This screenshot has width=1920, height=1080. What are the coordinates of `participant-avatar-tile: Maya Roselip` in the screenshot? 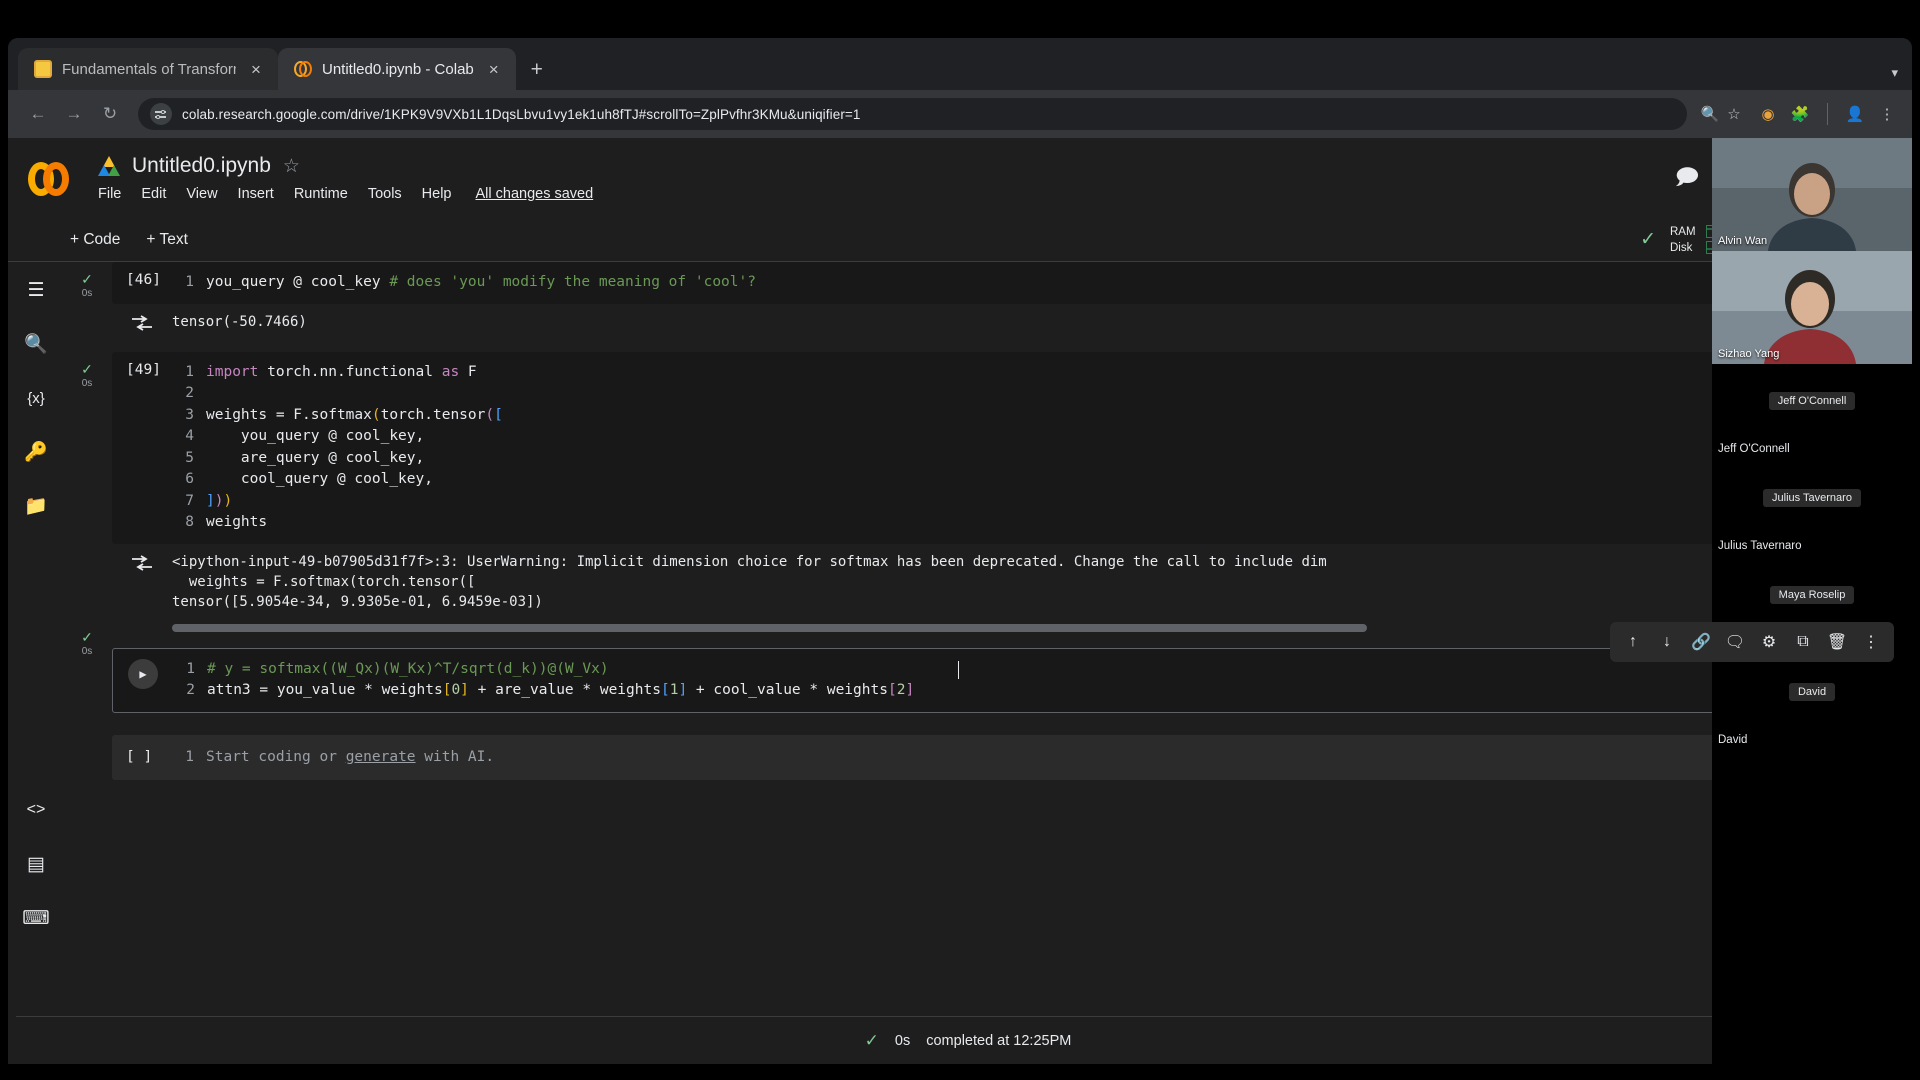 It's located at (1812, 594).